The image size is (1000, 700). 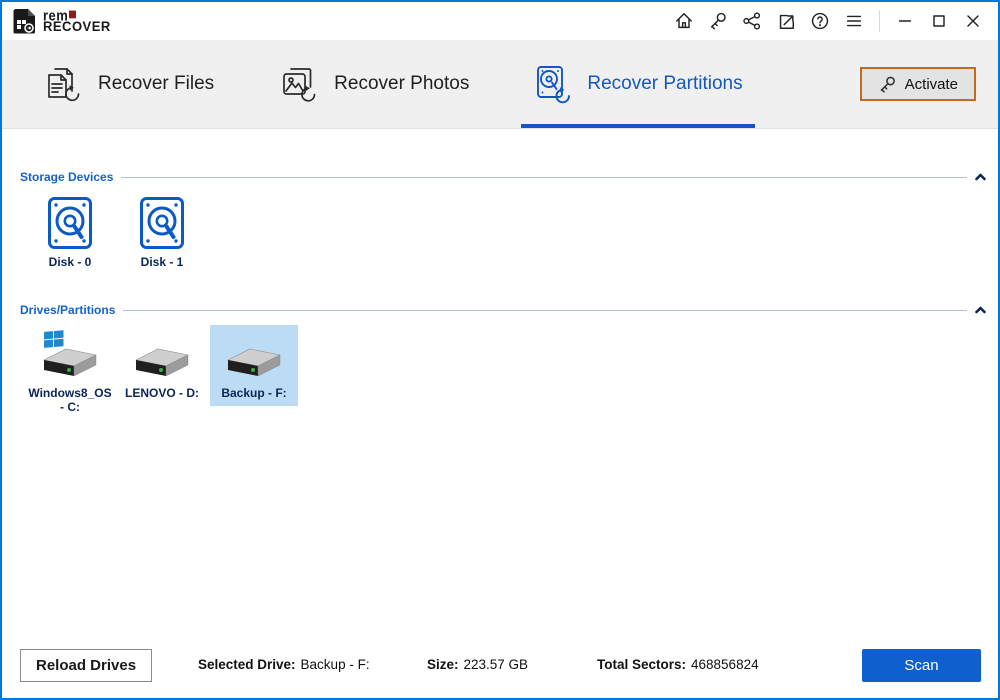 What do you see at coordinates (752, 21) in the screenshot?
I see `share-icon` at bounding box center [752, 21].